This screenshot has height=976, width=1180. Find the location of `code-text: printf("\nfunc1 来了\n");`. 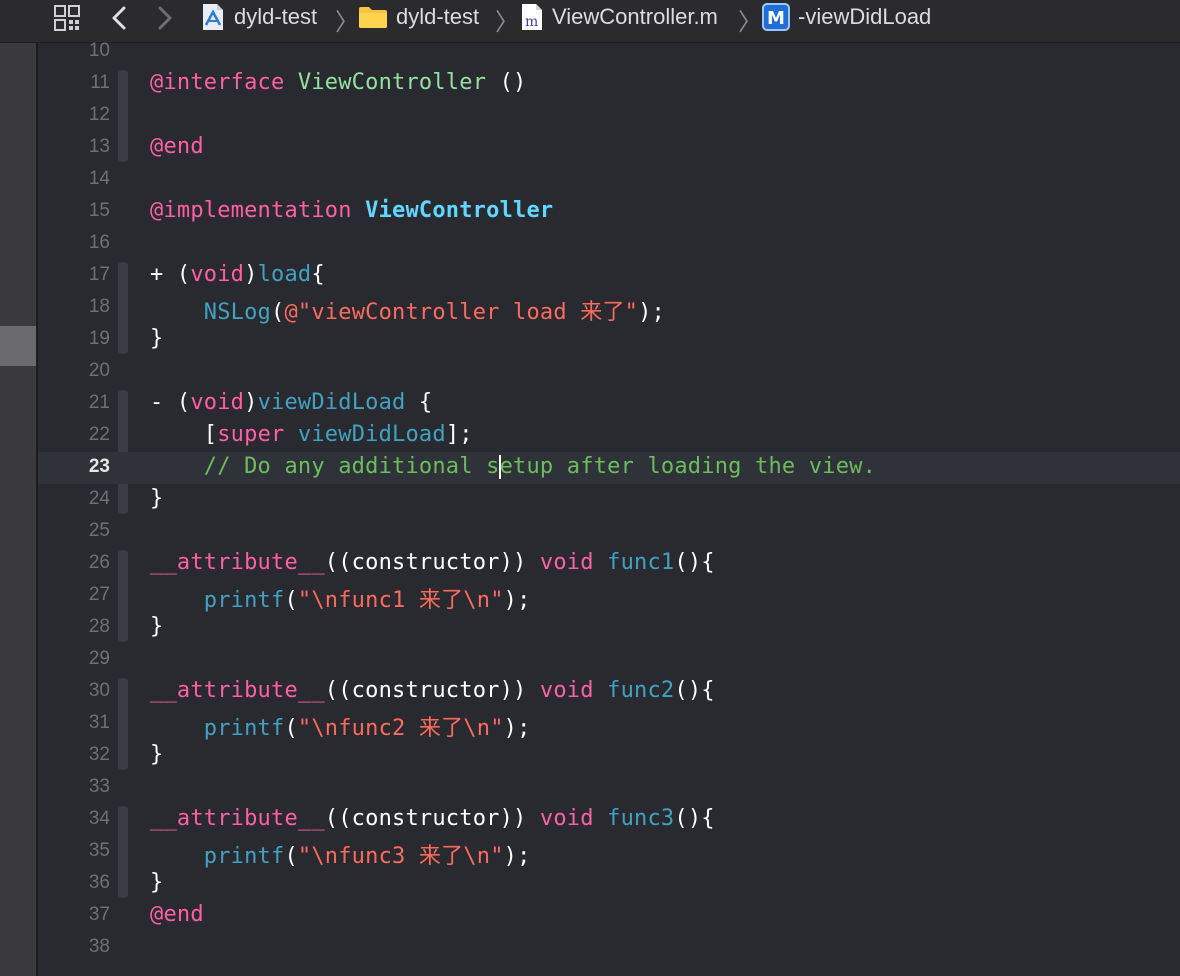

code-text: printf("\nfunc1 来了\n"); is located at coordinates (340, 598).